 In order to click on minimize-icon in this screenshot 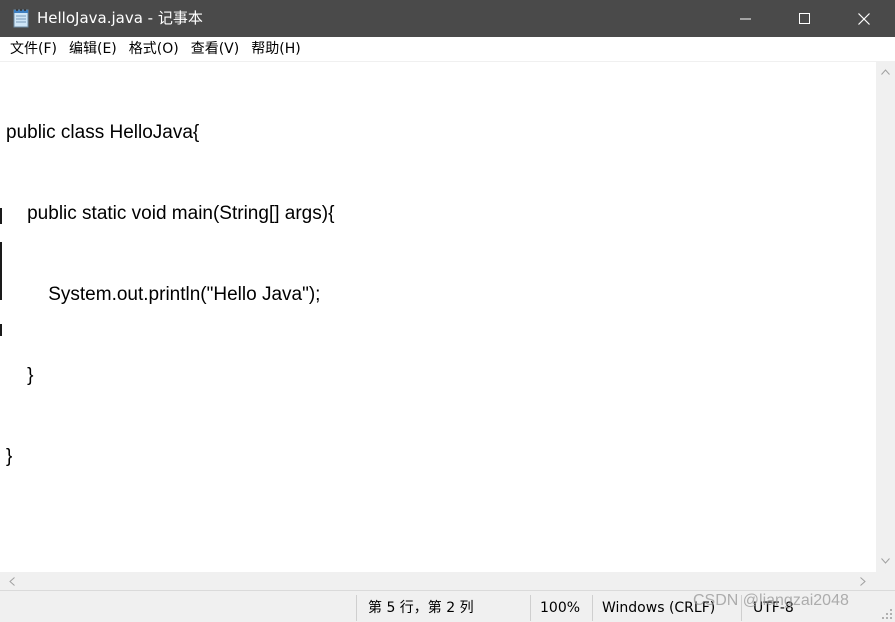, I will do `click(745, 18)`.